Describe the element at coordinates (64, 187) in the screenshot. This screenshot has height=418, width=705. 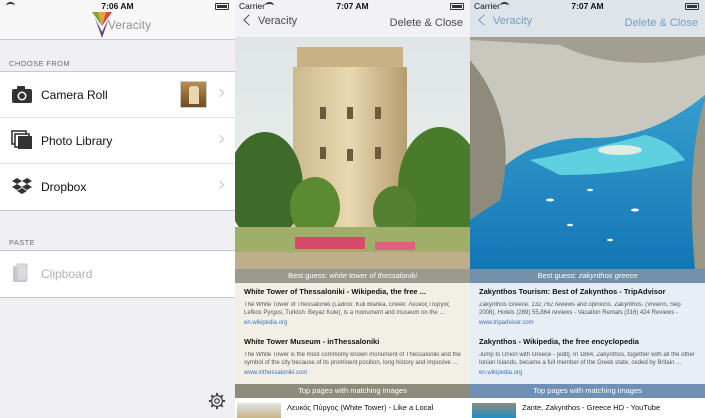
I see `dropbox-label: Dropbox` at that location.